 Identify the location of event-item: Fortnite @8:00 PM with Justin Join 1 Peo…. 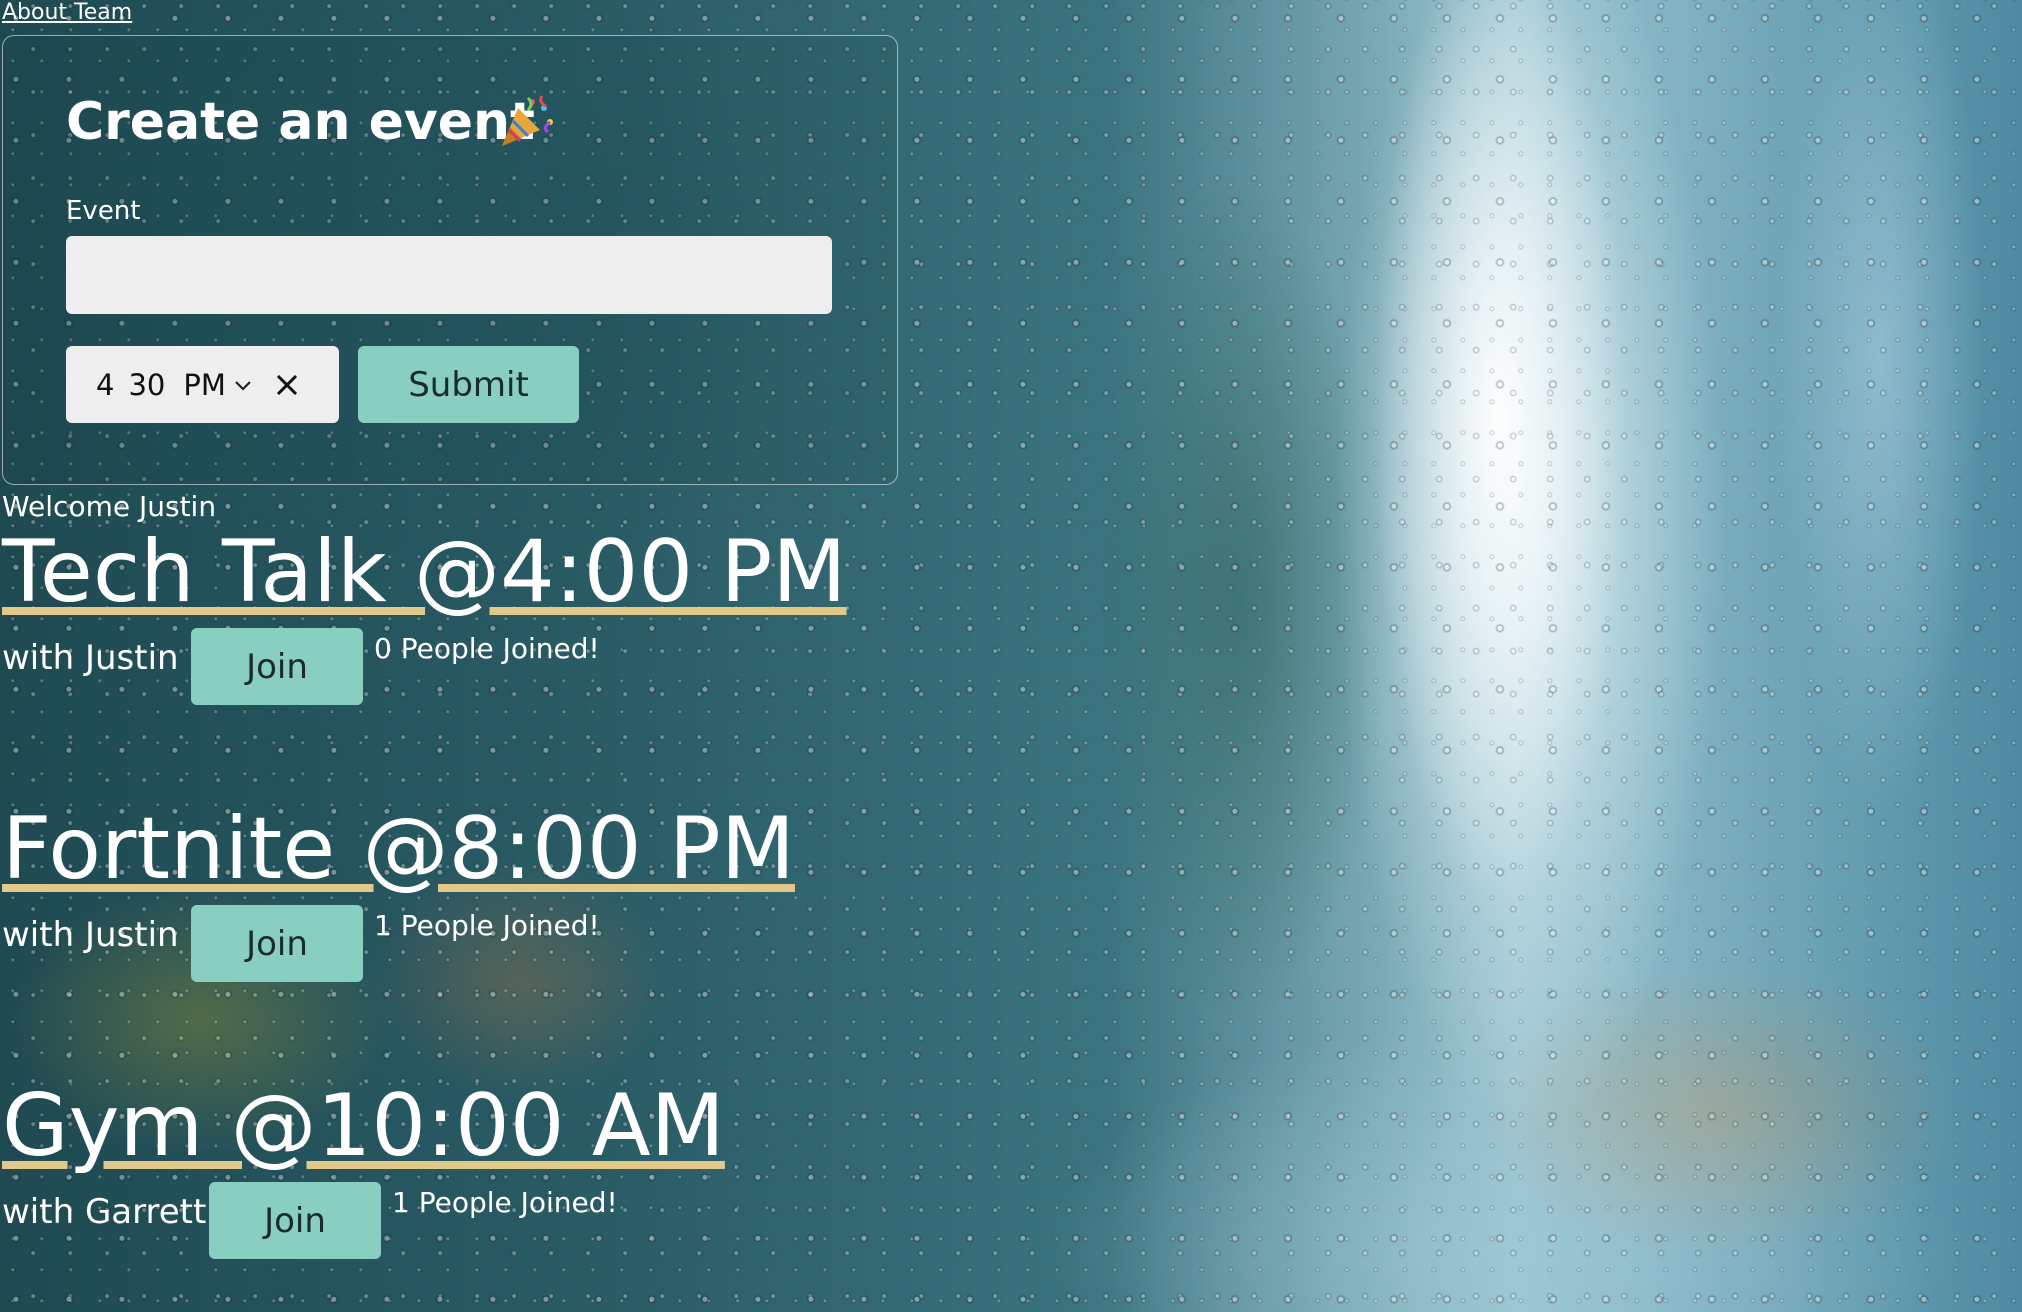
(398, 893).